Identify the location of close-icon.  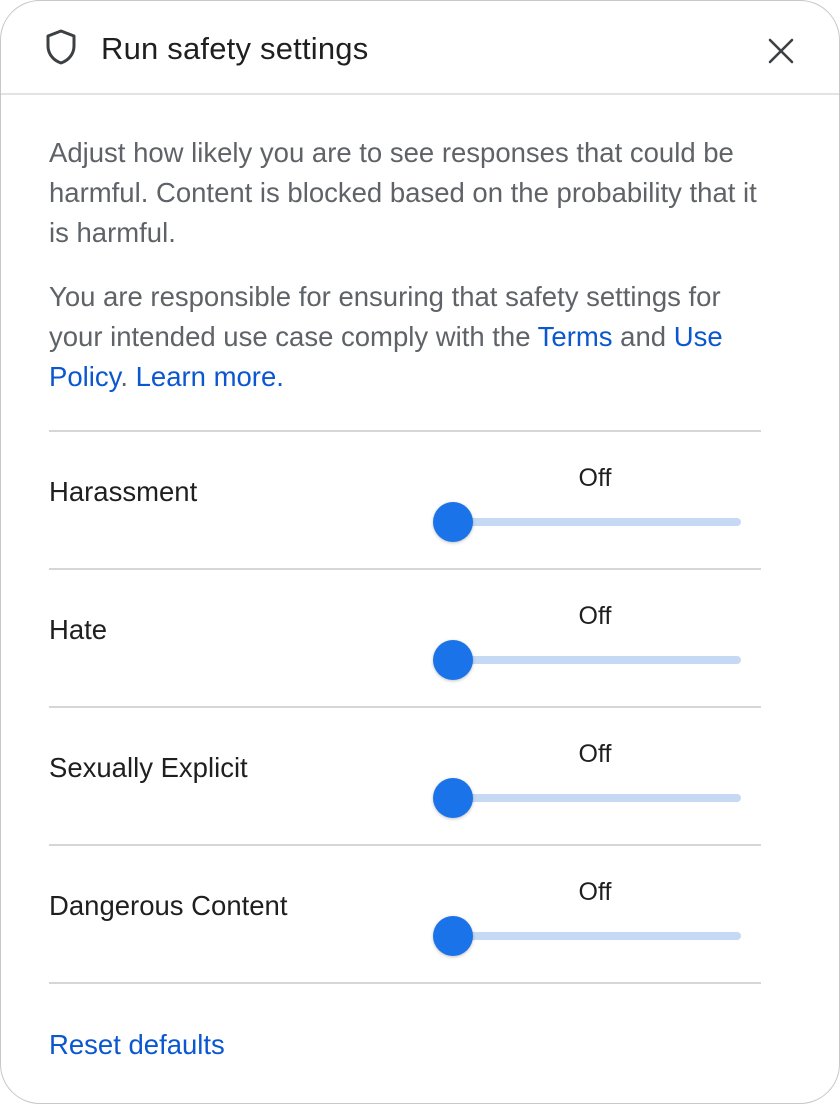
(781, 53).